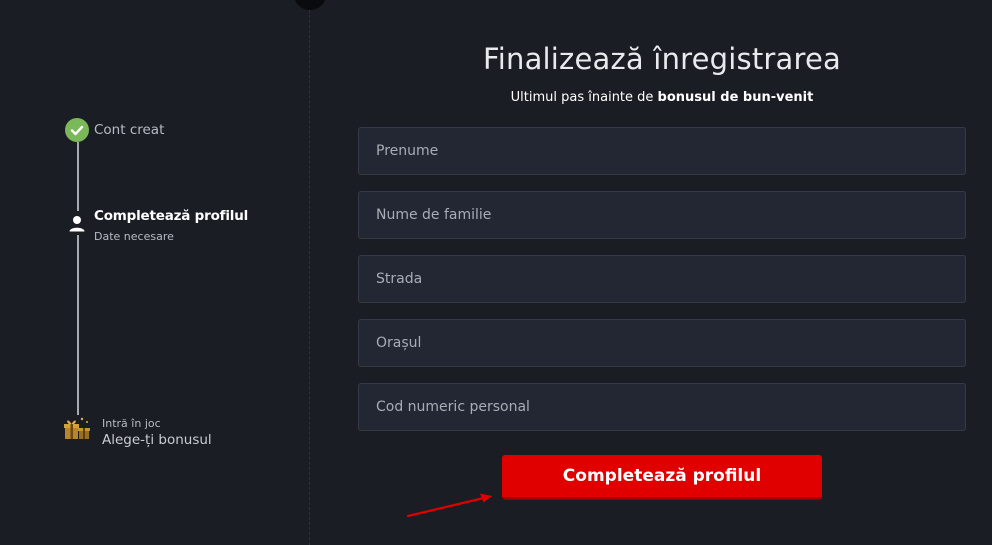 This screenshot has height=545, width=992. What do you see at coordinates (129, 130) in the screenshot?
I see `step-account-created: Cont creat` at bounding box center [129, 130].